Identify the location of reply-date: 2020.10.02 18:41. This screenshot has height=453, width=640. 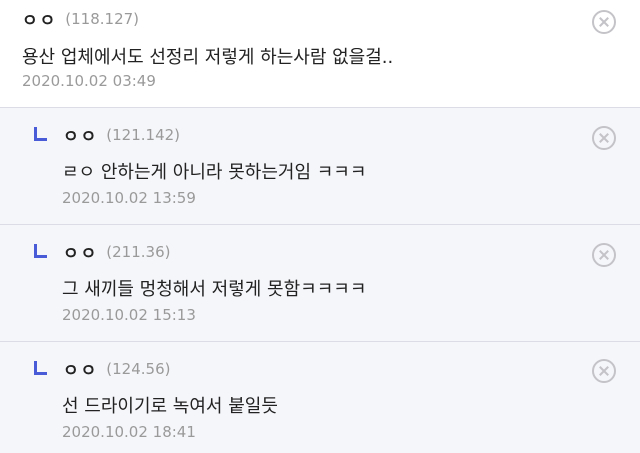
(129, 432).